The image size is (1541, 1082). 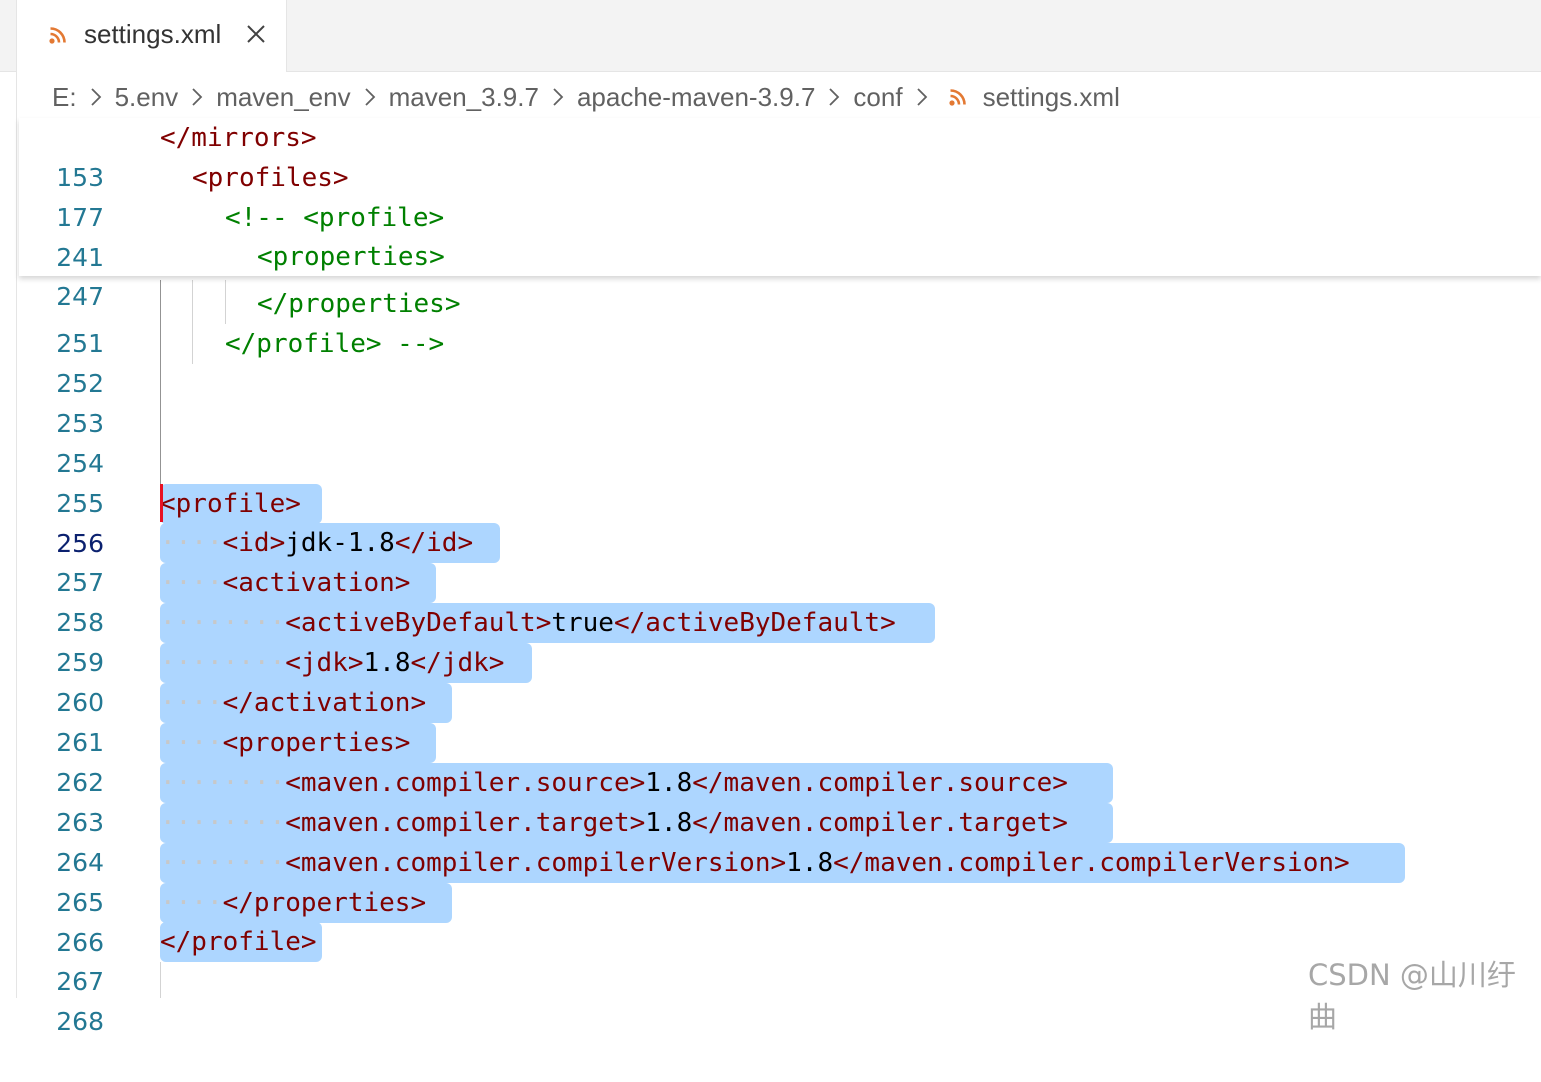 I want to click on sticky-line: 153 </mirrors>, so click(x=770, y=155).